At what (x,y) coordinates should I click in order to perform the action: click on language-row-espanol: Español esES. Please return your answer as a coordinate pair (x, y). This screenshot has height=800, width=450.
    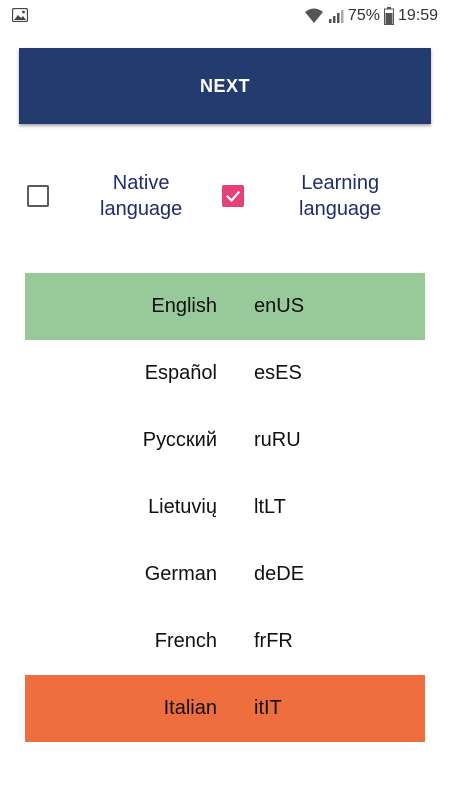
    Looking at the image, I should click on (225, 373).